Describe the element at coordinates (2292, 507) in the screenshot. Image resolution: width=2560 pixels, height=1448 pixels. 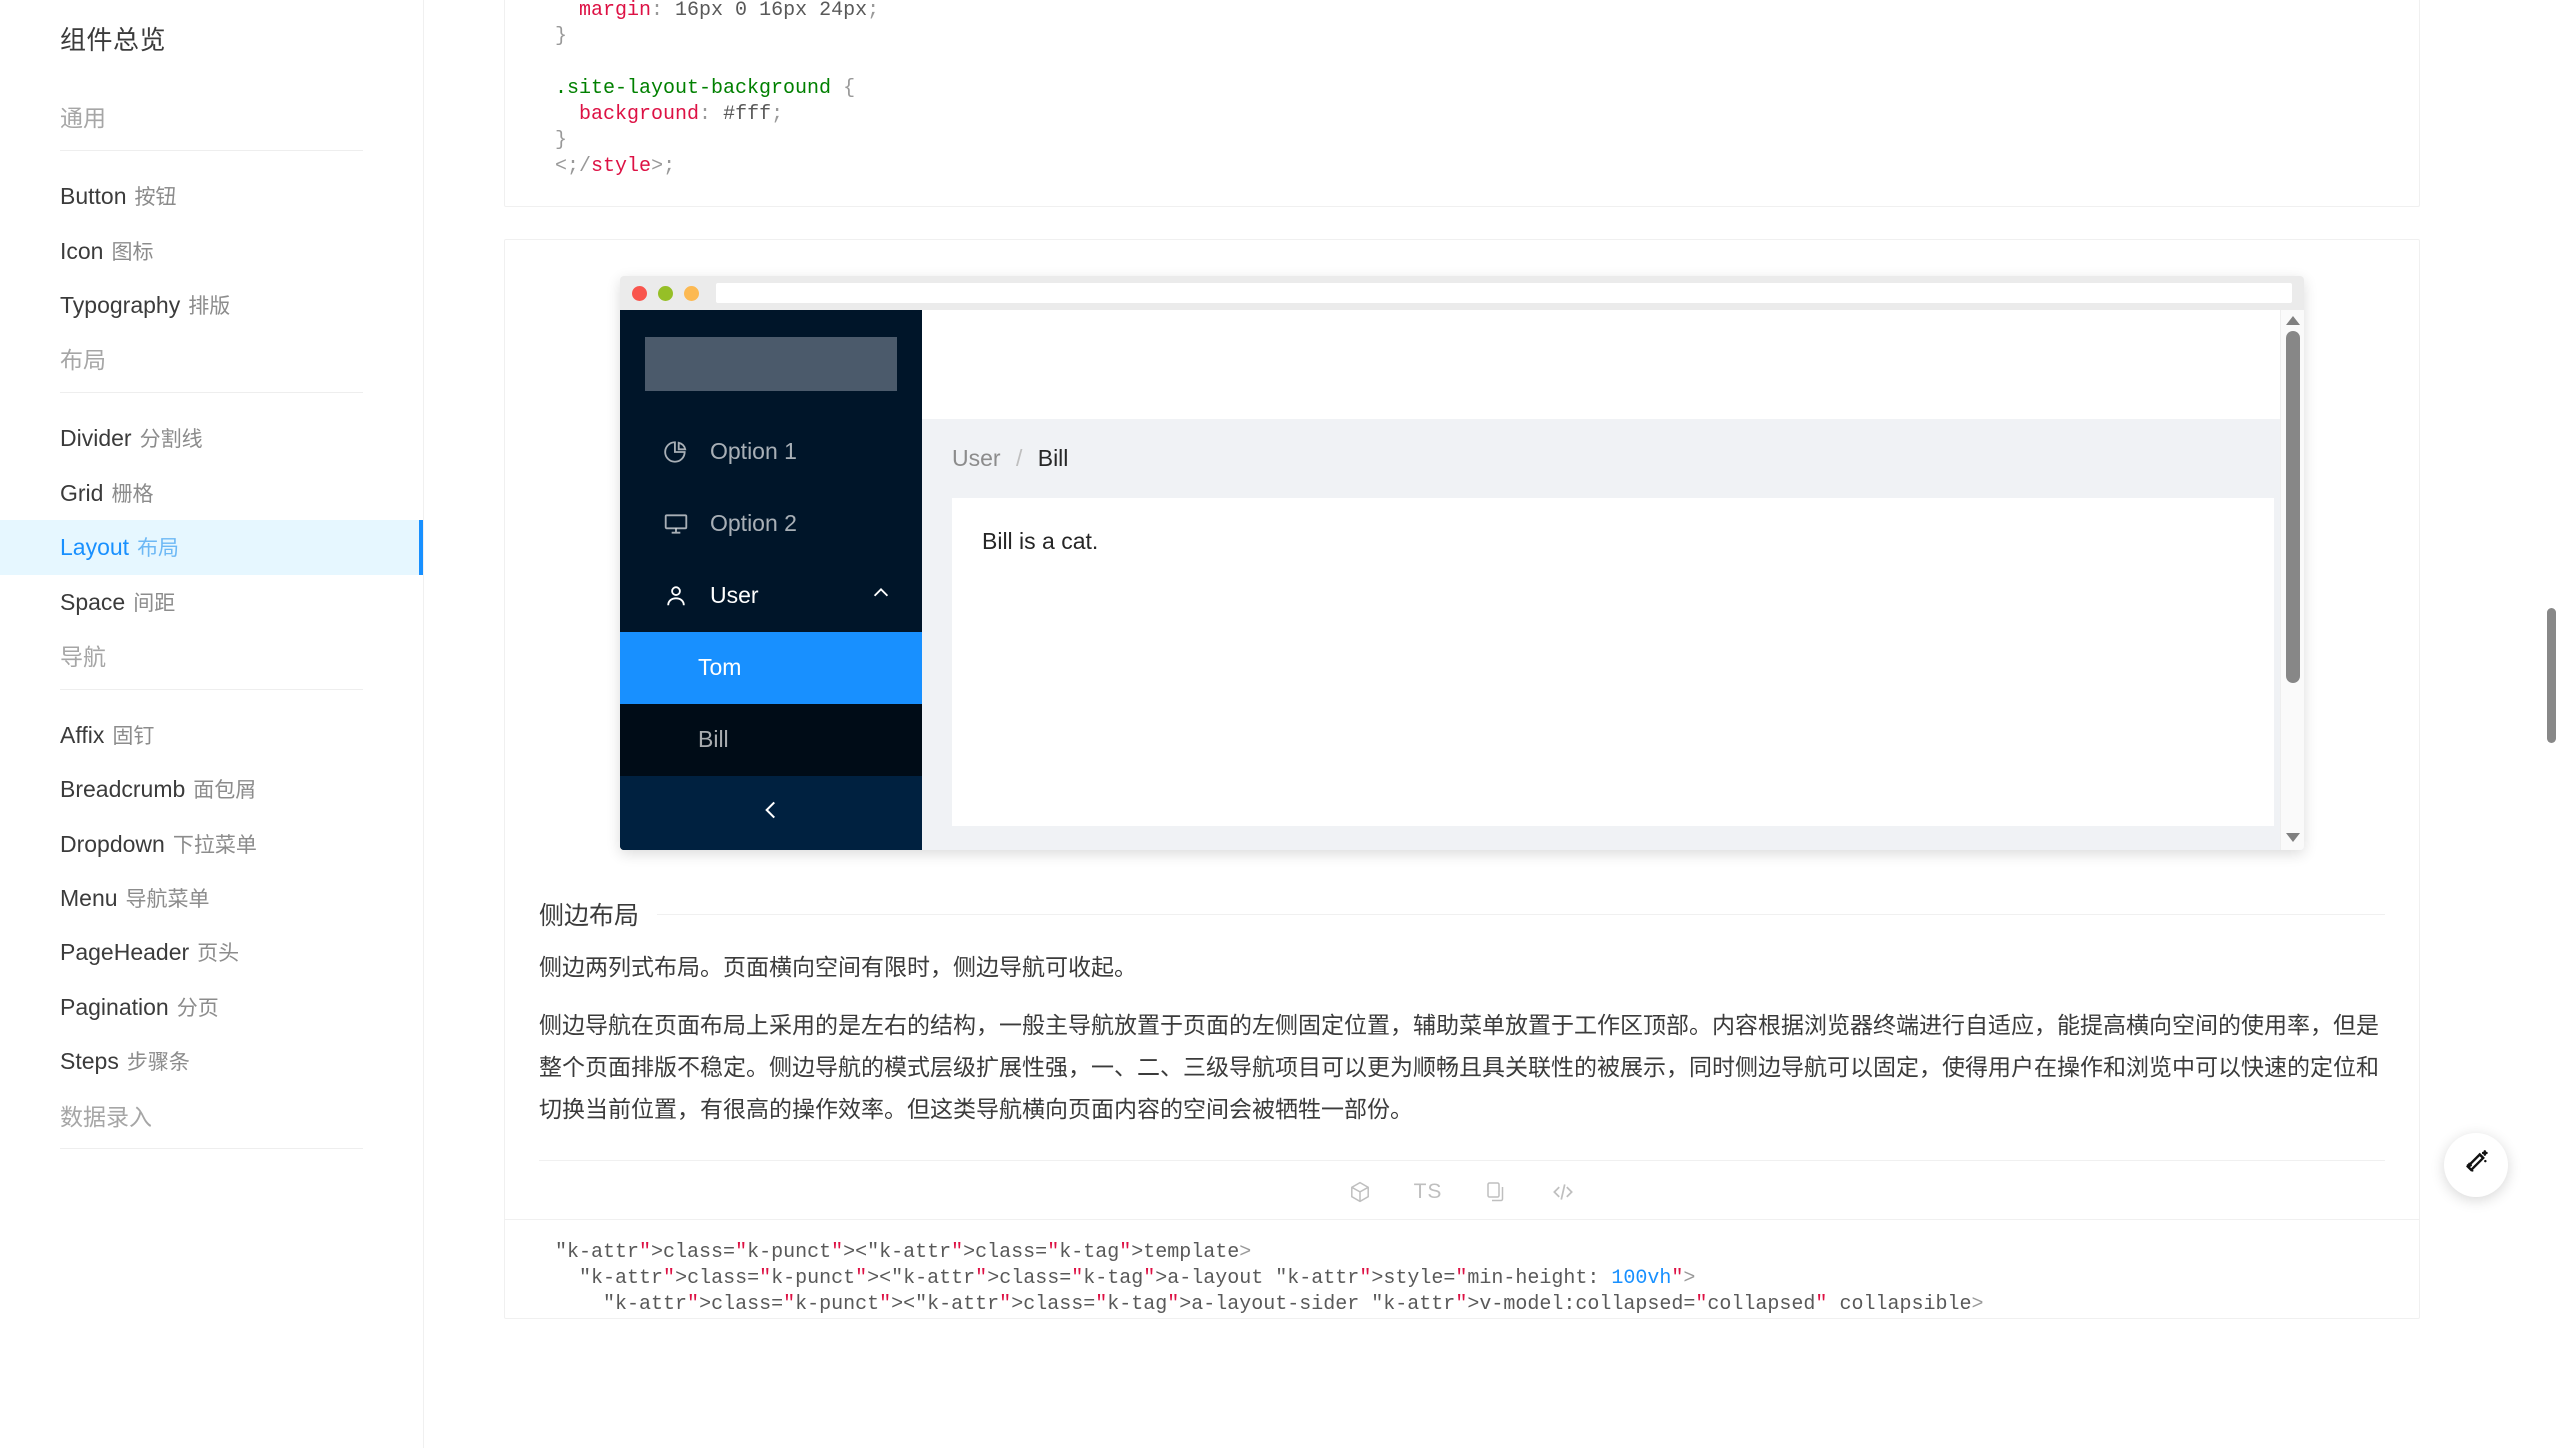
I see `scroll-thumb` at that location.